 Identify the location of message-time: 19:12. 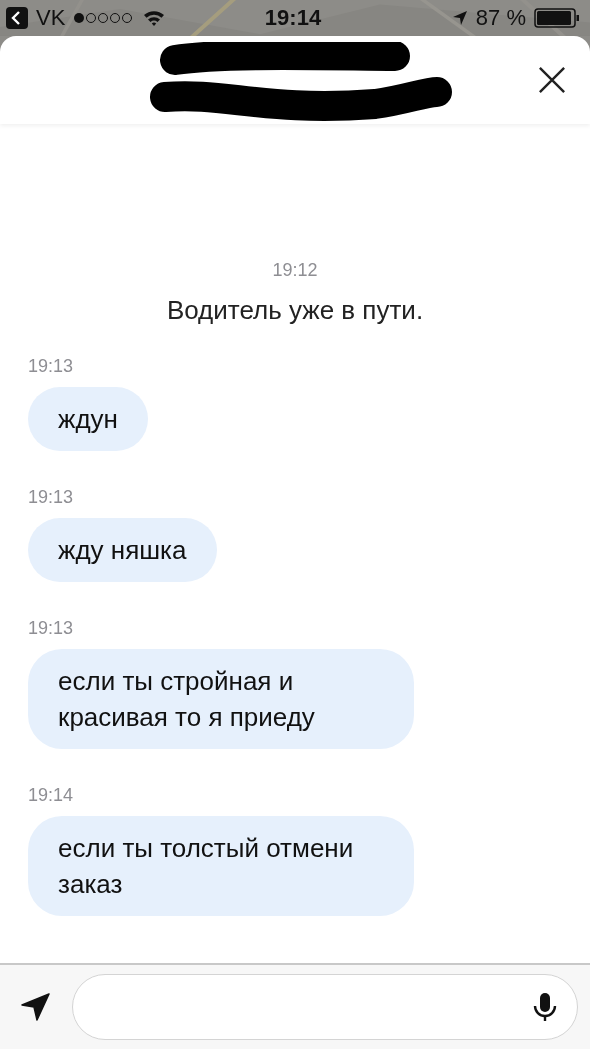
(295, 270).